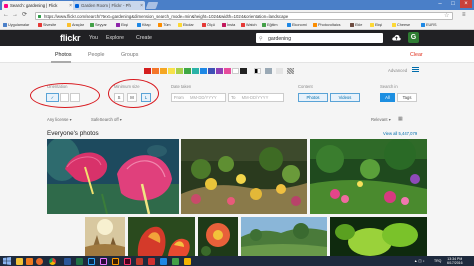 The height and width of the screenshot is (266, 474). What do you see at coordinates (47, 25) in the screenshot?
I see `bookmark-item: Sivesite` at bounding box center [47, 25].